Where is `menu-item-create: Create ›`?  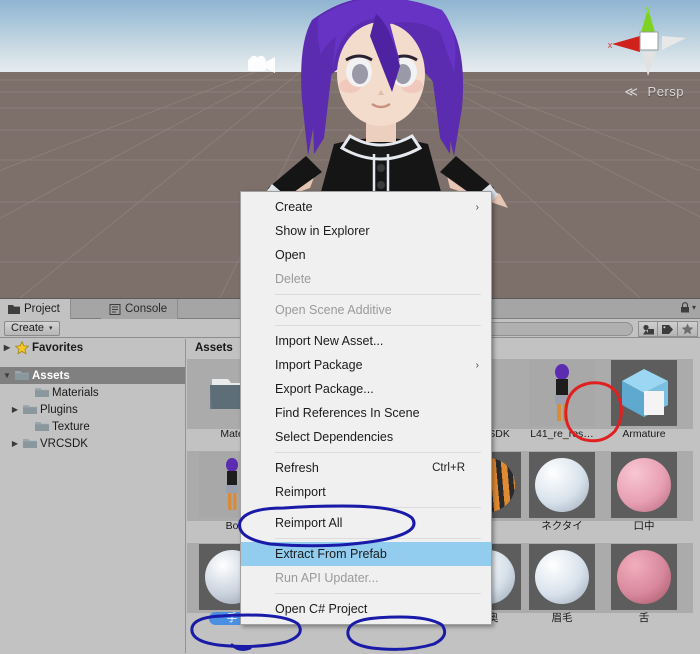 menu-item-create: Create › is located at coordinates (366, 207).